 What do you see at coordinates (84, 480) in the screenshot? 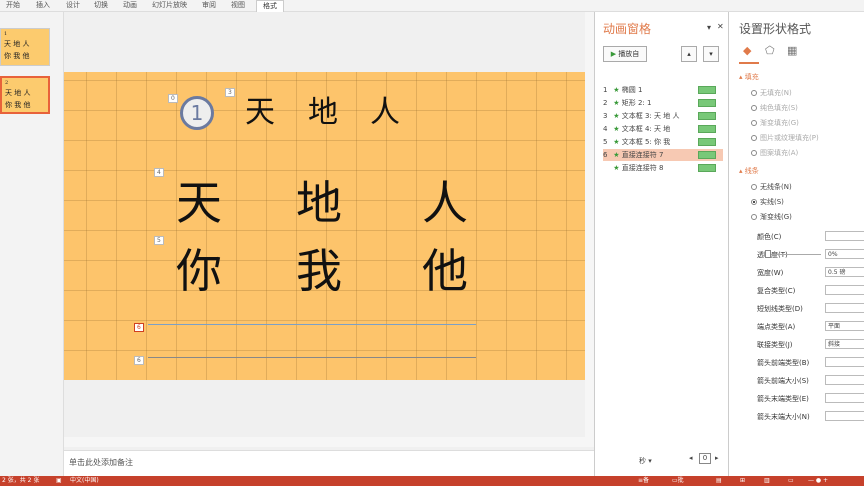
I see `language-indicator: 中文(中国)` at bounding box center [84, 480].